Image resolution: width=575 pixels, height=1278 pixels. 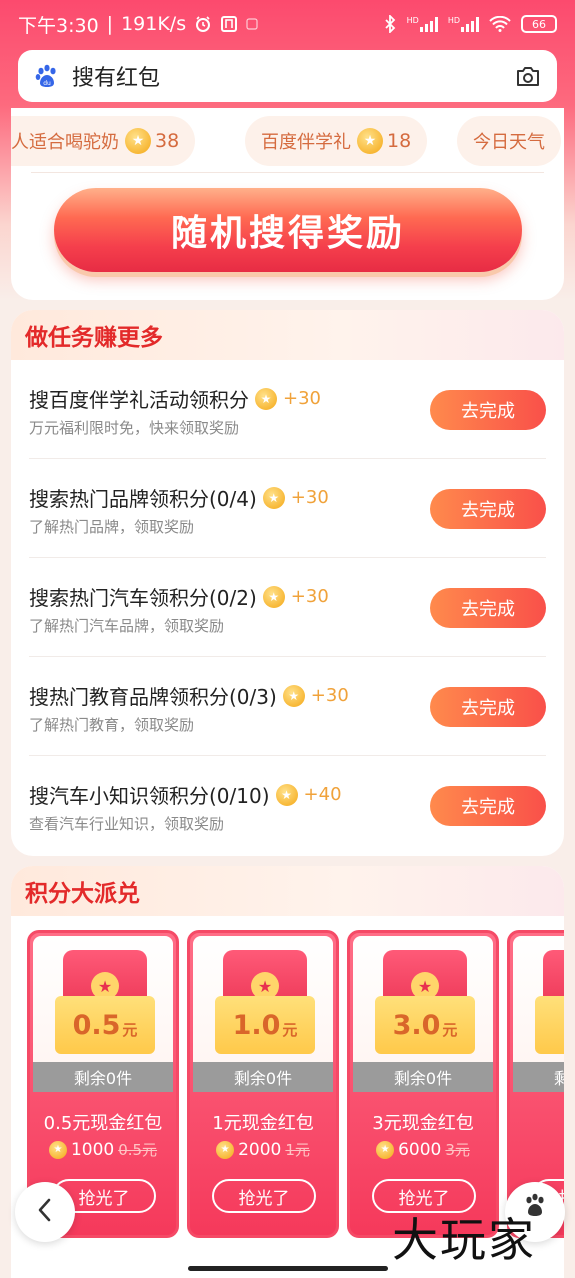 I want to click on task-item: 搜汽车小知识领积分(0/10) ★ +40 查看汽车行业知识，领取奖励 去完成, so click(x=287, y=805).